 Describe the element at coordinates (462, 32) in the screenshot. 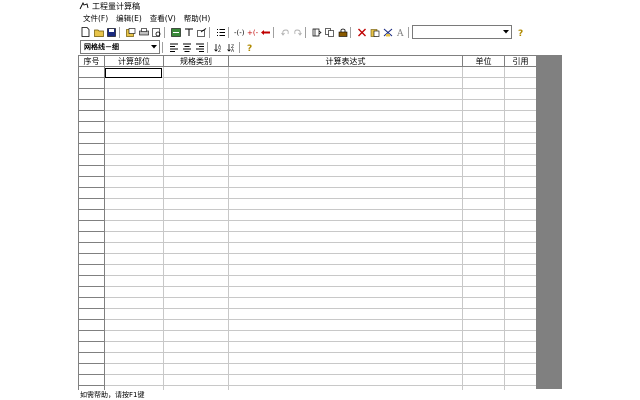

I see `toolbar-combo` at that location.